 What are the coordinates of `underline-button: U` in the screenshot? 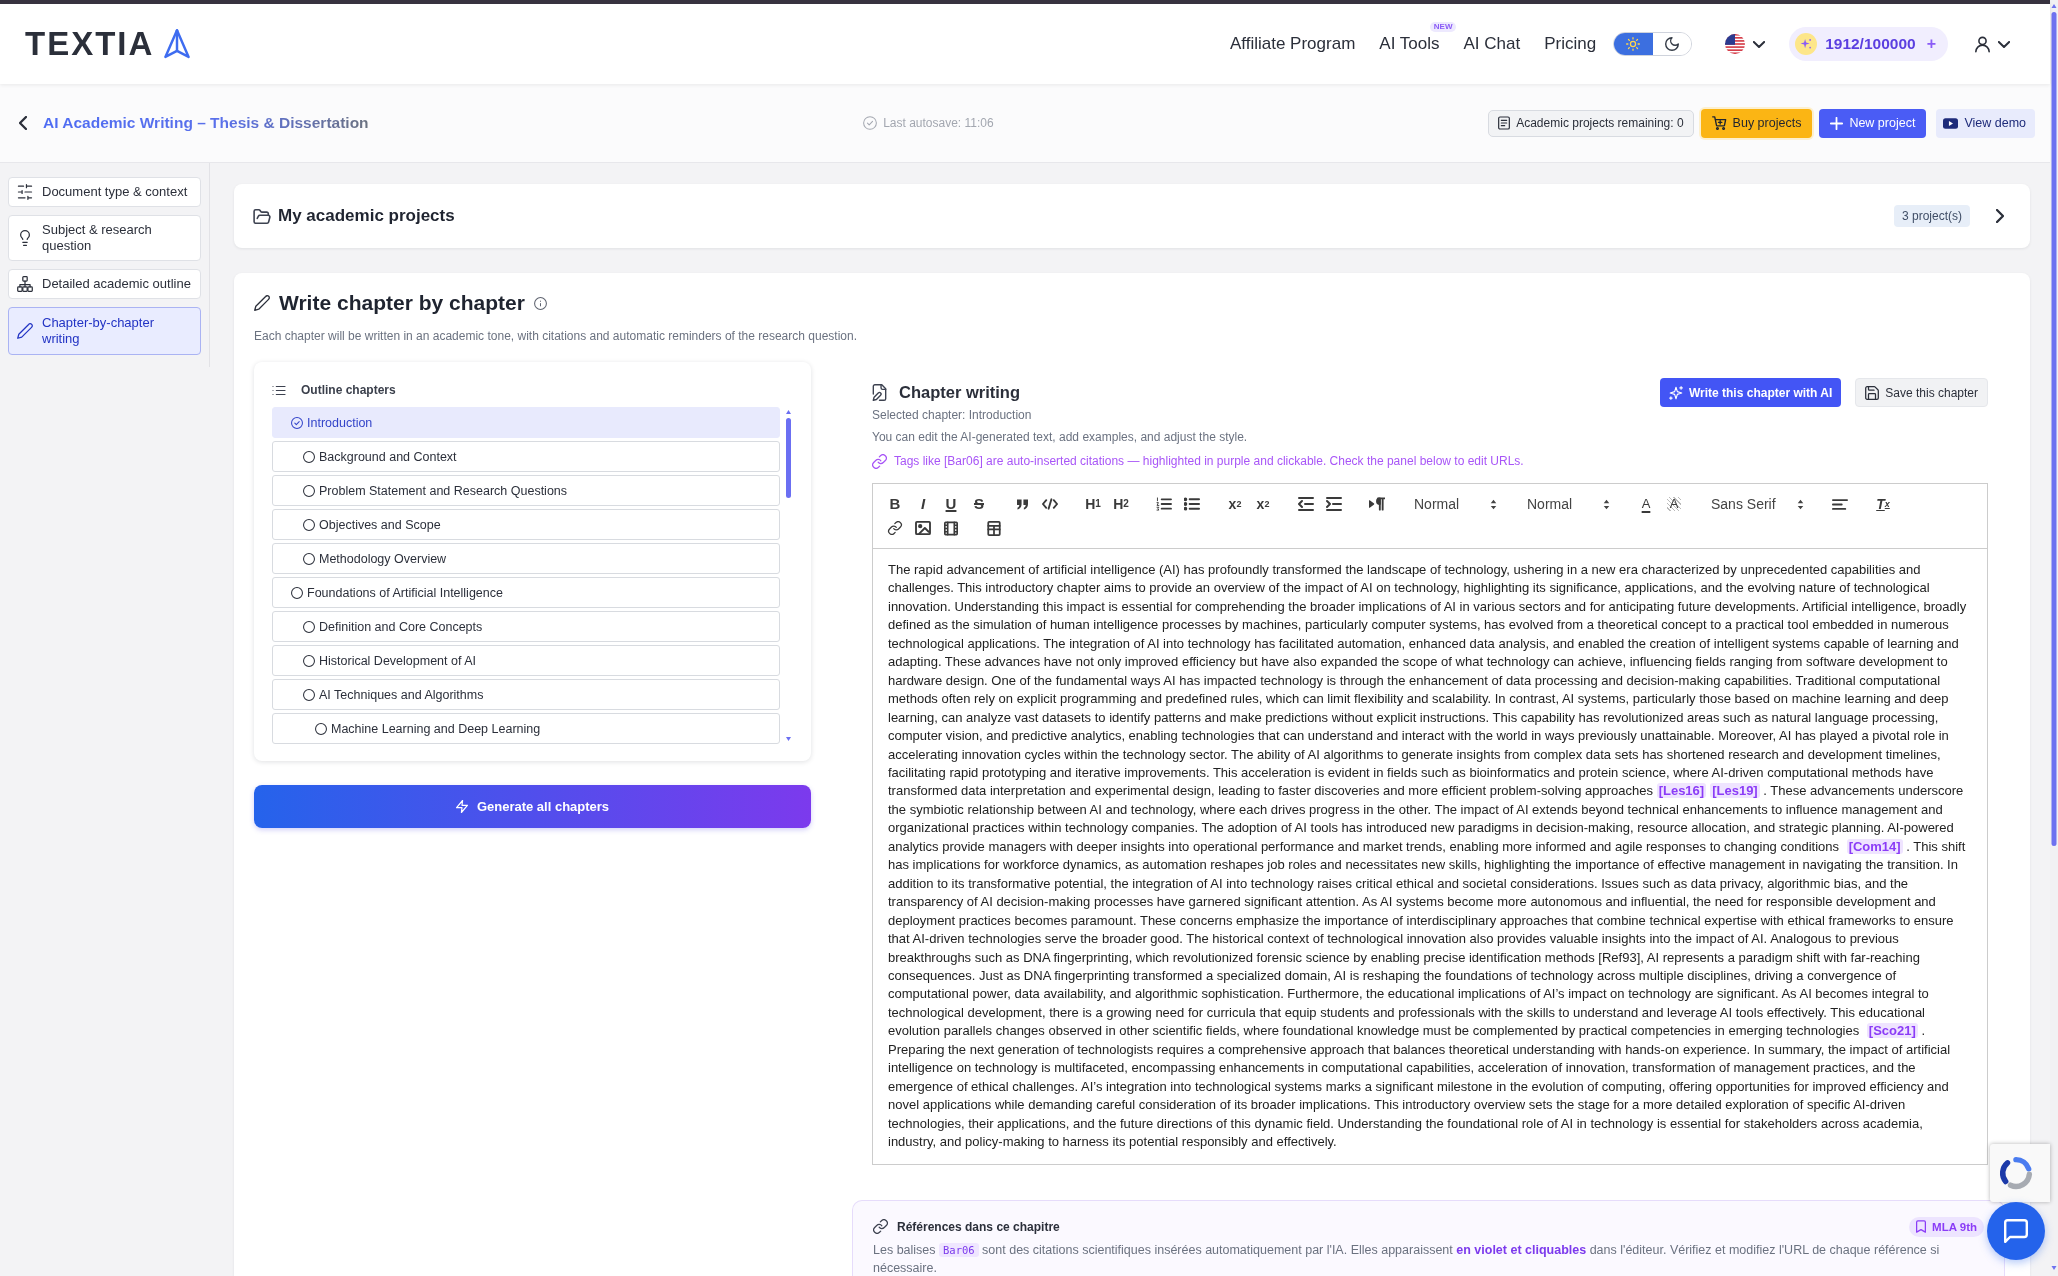 It's located at (951, 504).